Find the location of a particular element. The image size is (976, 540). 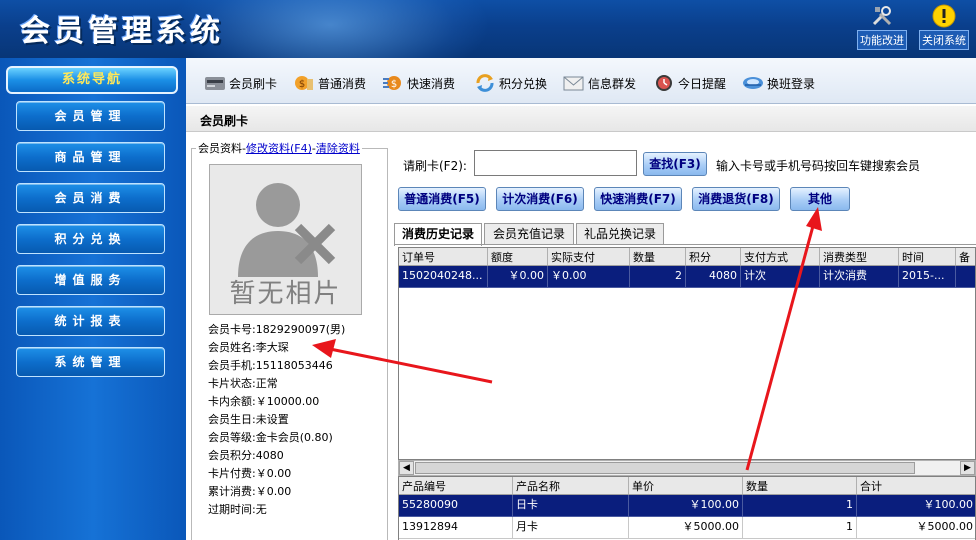

member-points: 会员积分:4080 is located at coordinates (246, 455).